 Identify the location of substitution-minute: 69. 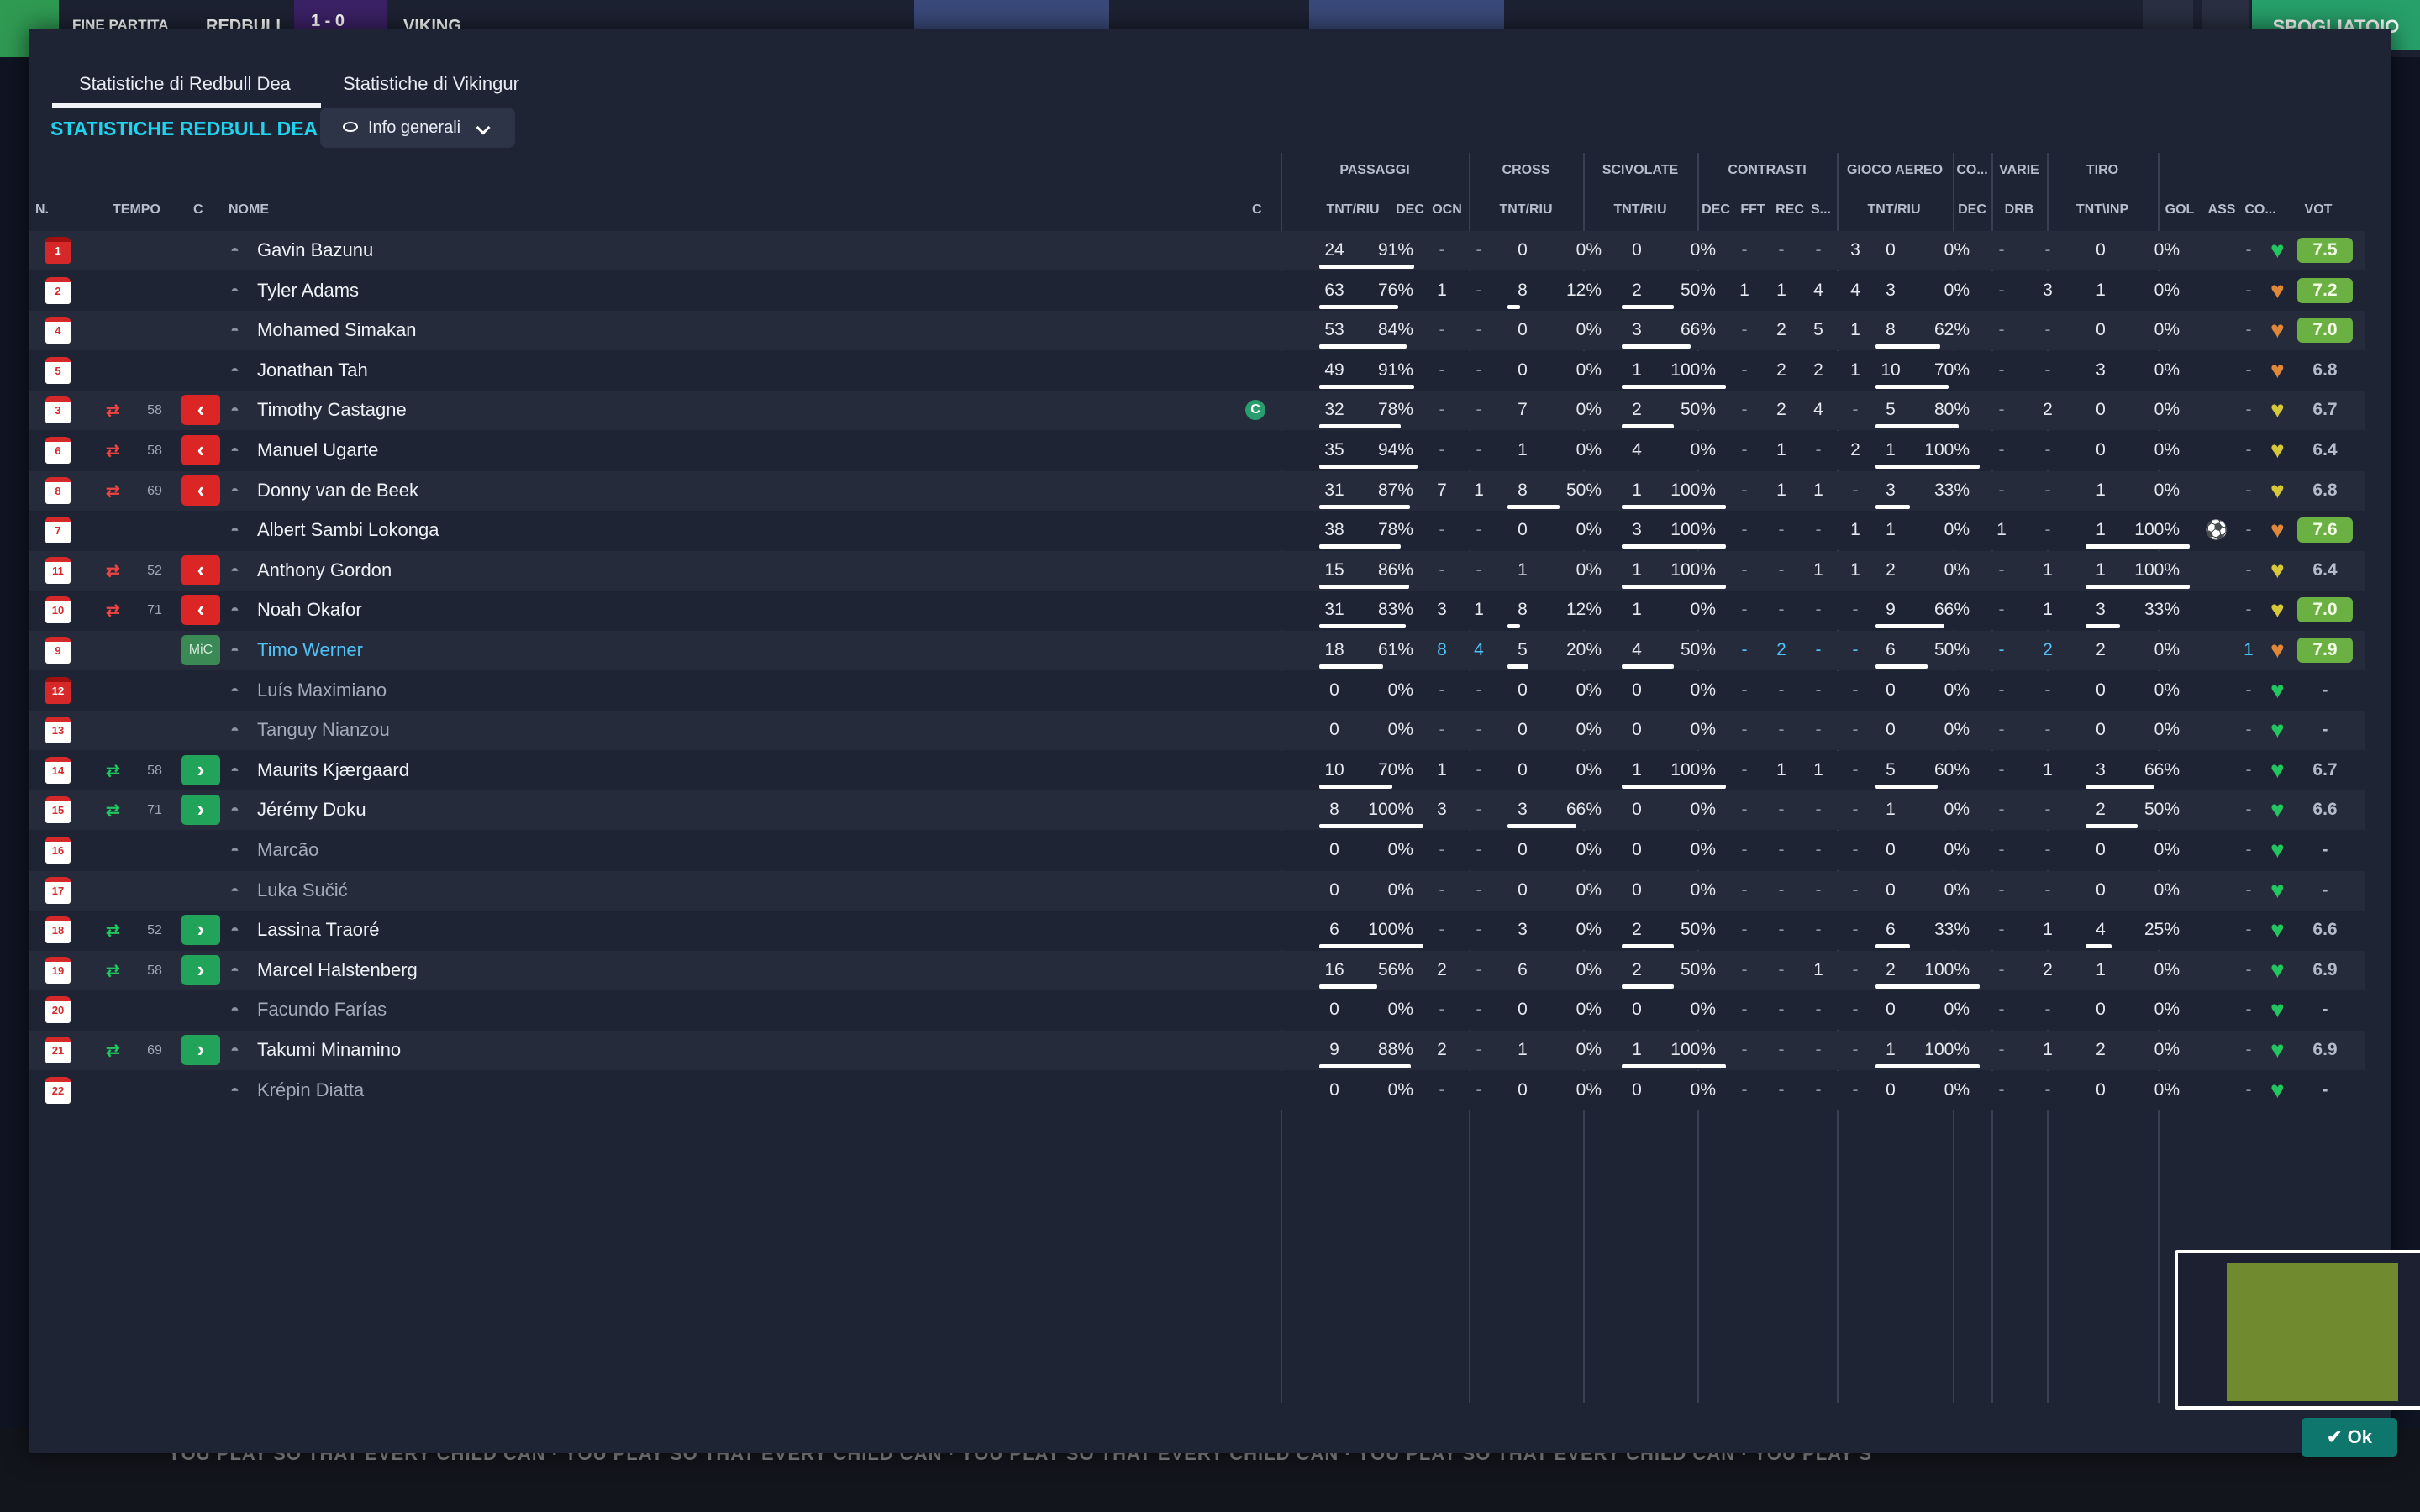
(154, 490).